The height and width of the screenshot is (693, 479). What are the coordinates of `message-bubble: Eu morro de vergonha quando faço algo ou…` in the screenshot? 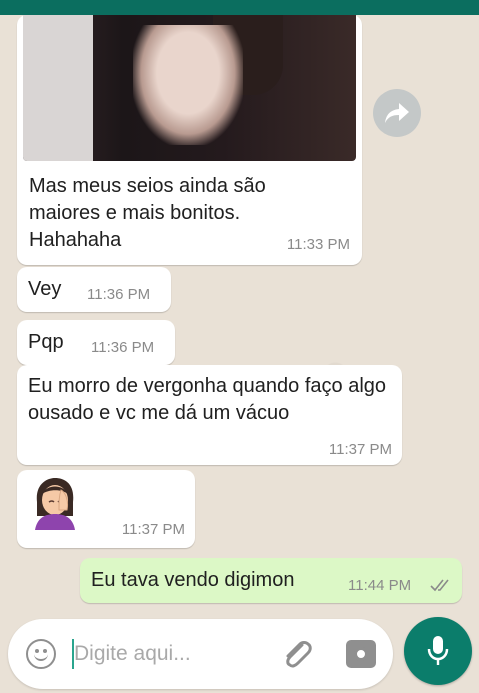 It's located at (209, 415).